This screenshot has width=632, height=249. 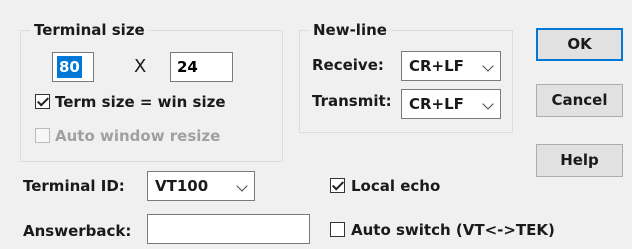 I want to click on terminal-cols-value: 80, so click(x=69, y=67).